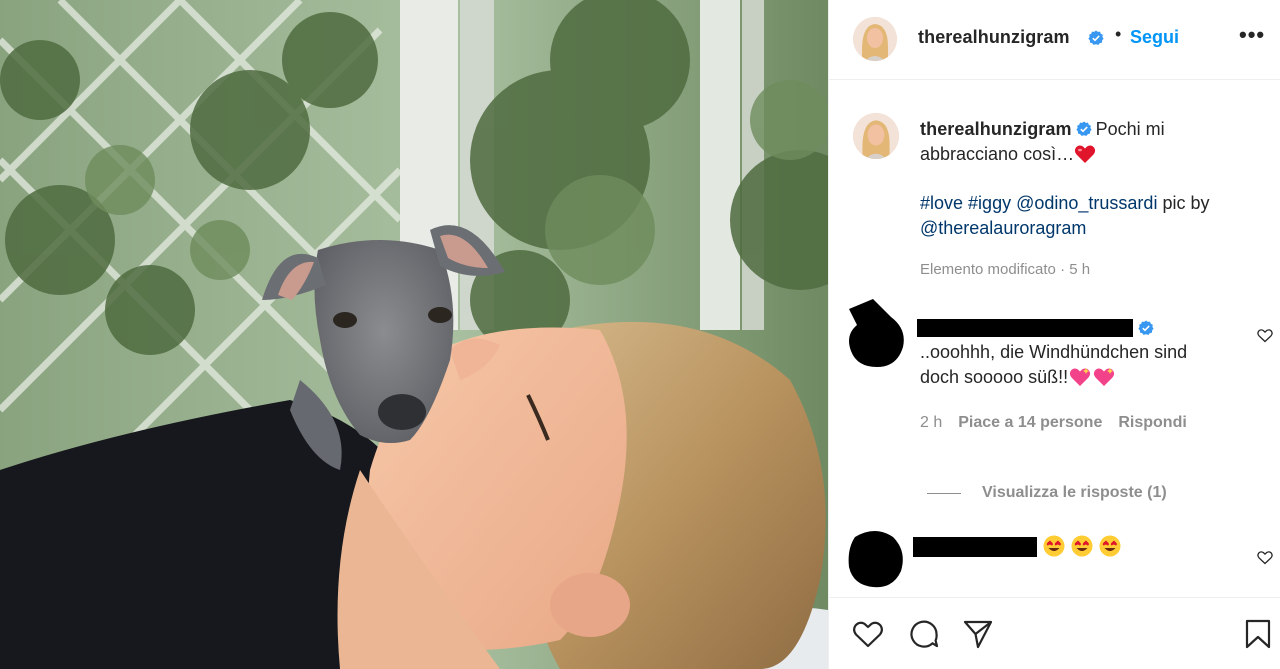 The width and height of the screenshot is (1280, 669). I want to click on comment-text-line-2: doch sooooo süß!!, so click(1018, 377).